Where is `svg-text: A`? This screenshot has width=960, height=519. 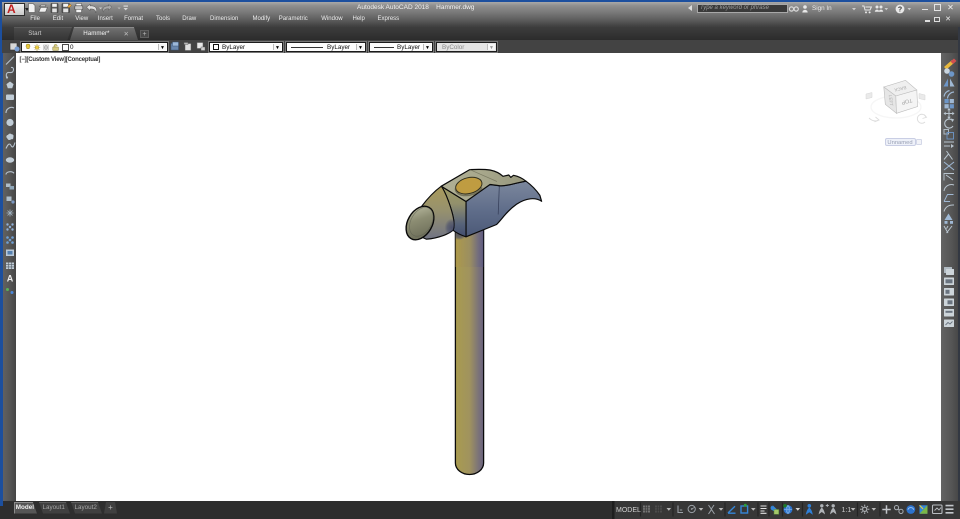
svg-text: A is located at coordinates (9, 279).